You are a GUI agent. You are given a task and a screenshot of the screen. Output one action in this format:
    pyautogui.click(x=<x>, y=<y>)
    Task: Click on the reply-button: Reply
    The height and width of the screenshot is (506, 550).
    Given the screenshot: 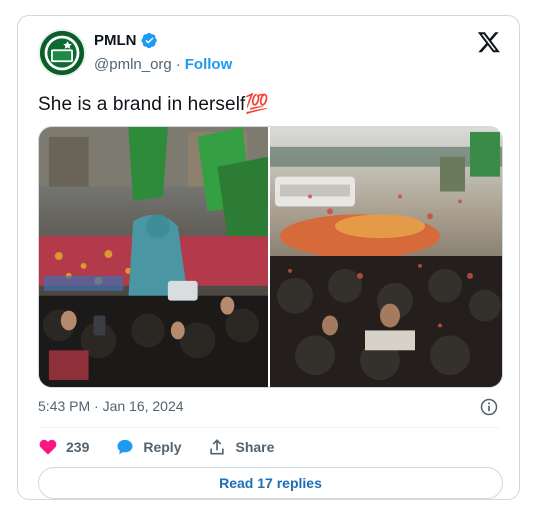 What is the action you would take?
    pyautogui.click(x=148, y=447)
    